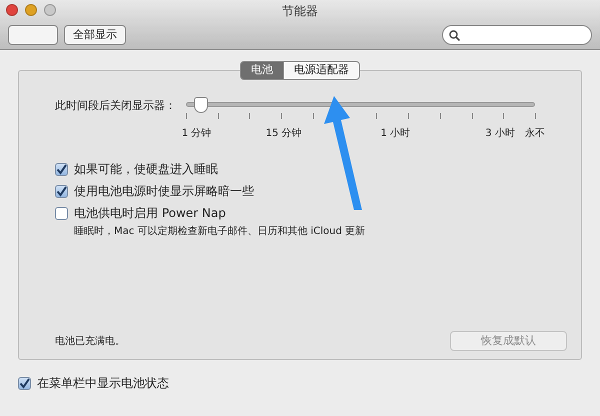 This screenshot has height=416, width=600. I want to click on navigation-button, so click(33, 35).